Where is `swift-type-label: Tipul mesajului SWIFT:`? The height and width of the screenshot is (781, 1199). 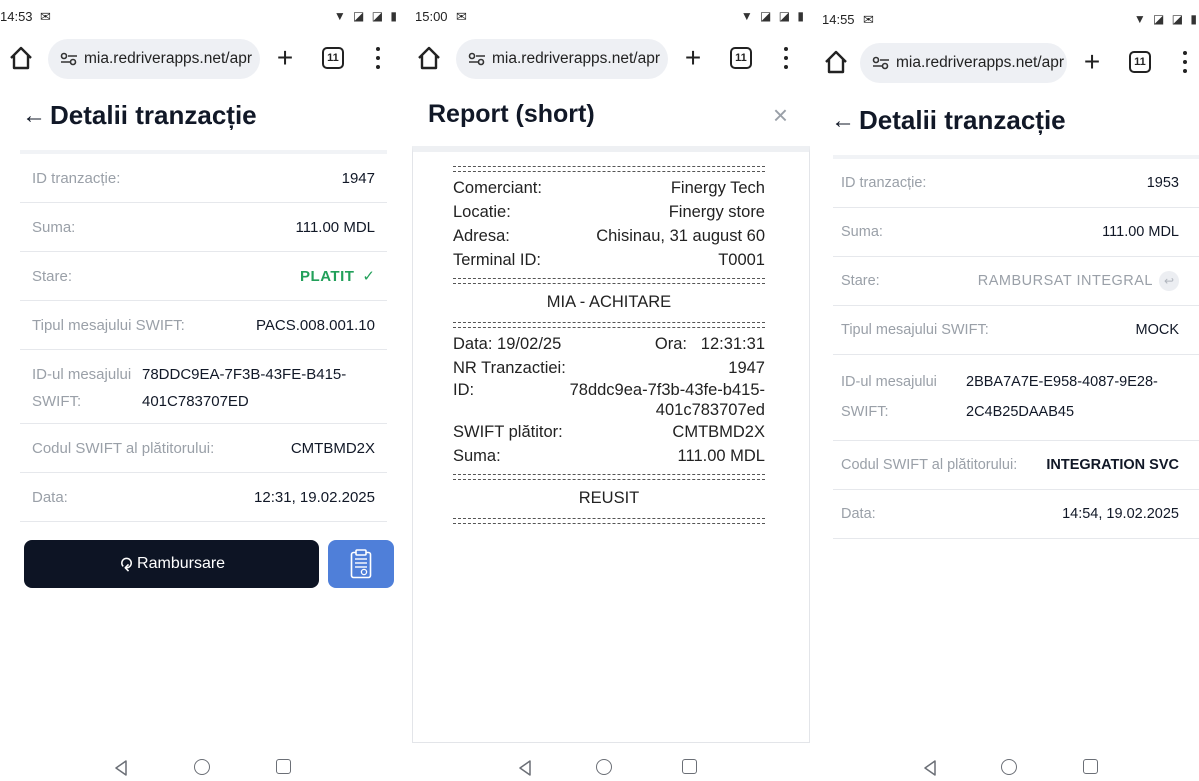 swift-type-label: Tipul mesajului SWIFT: is located at coordinates (915, 330).